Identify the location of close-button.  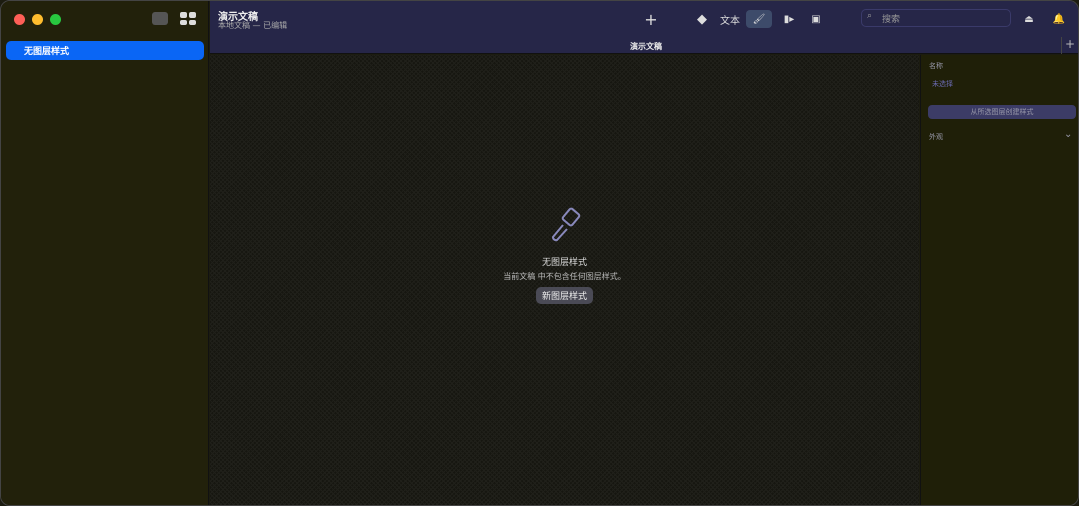
(19, 19).